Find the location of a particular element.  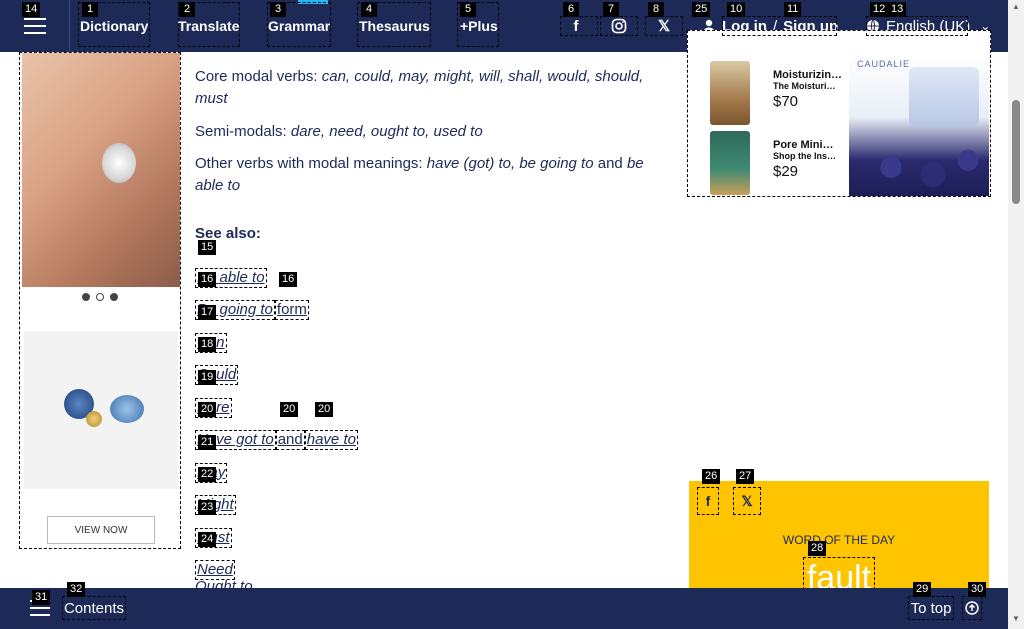

scroll-down-arrow-icon: ▼ is located at coordinates (1016, 618).